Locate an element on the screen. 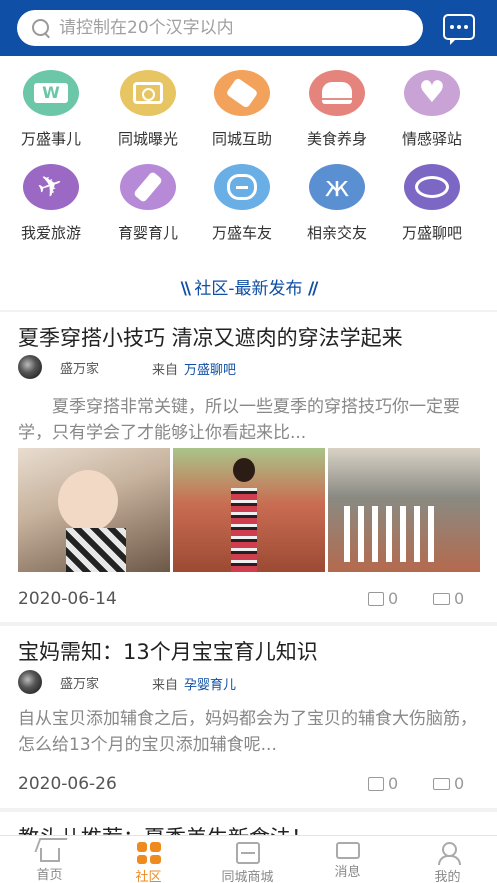  tab-home: 首页 is located at coordinates (49, 859).